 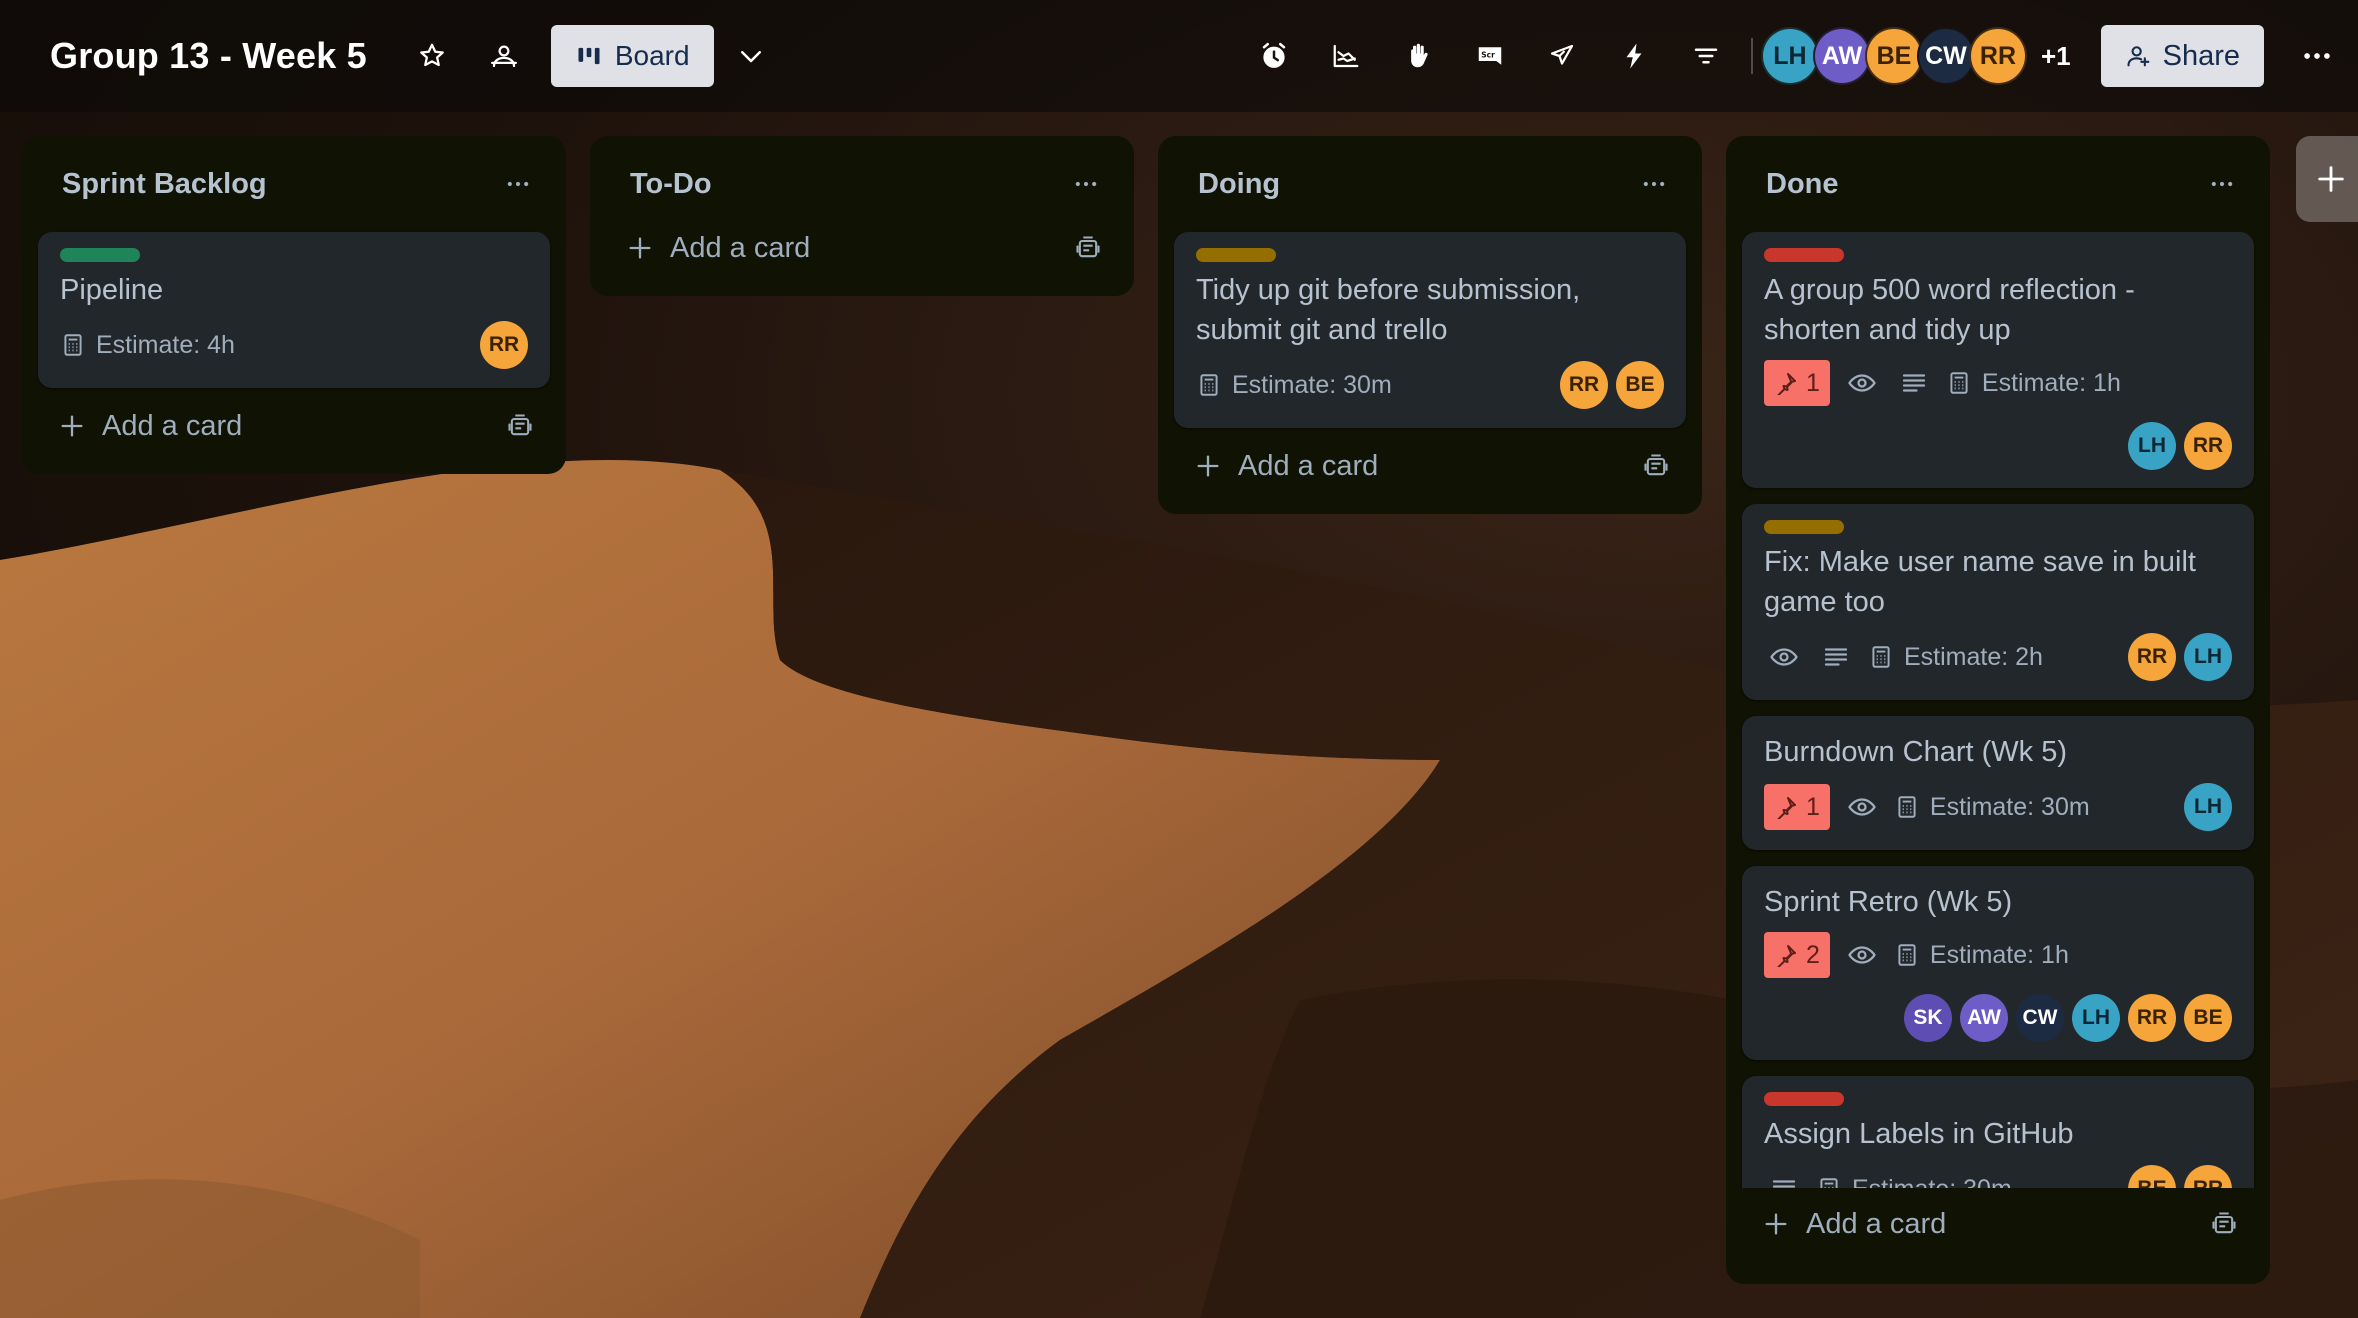 I want to click on card-members: SK AW CW LH RR BE, so click(x=1998, y=1018).